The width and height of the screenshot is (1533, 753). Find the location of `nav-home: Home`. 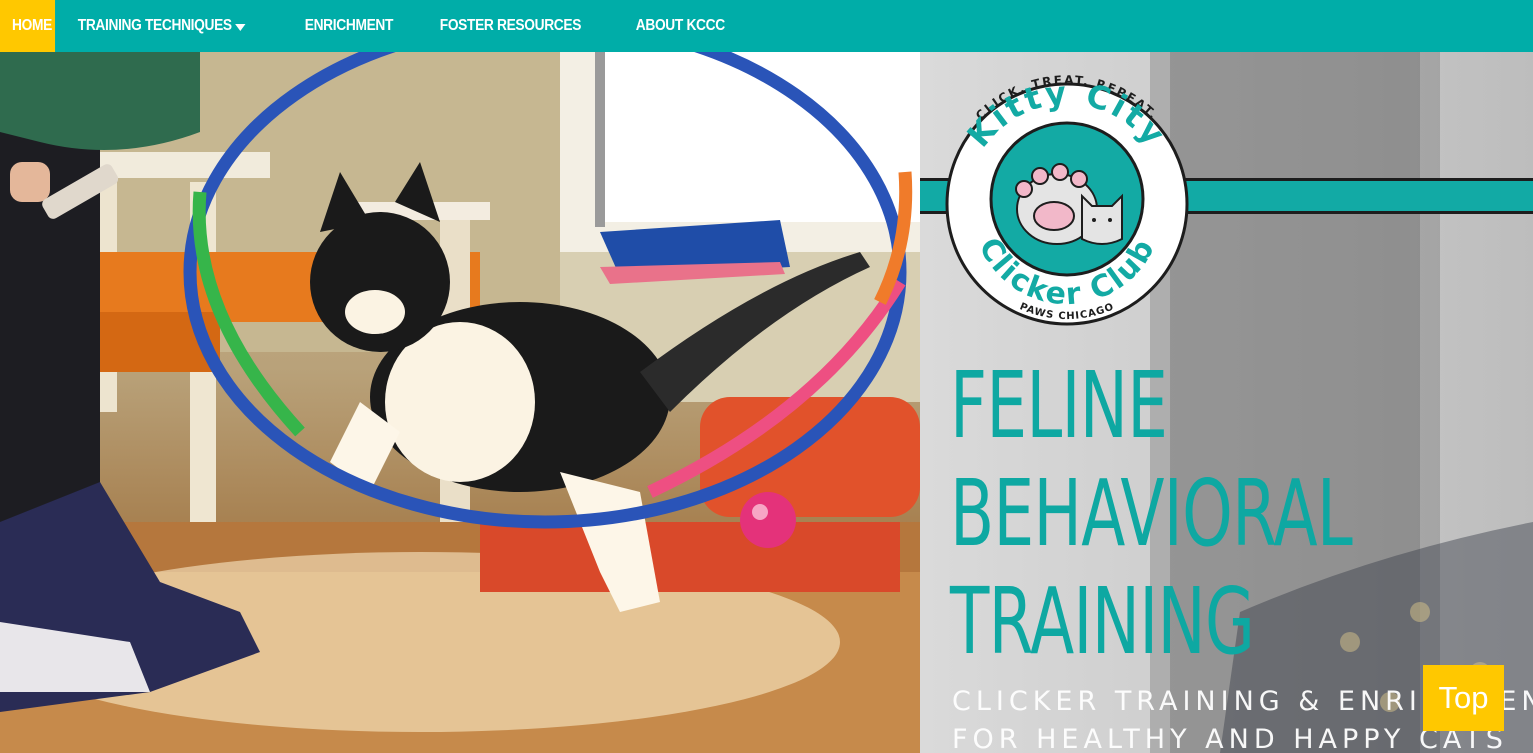

nav-home: Home is located at coordinates (28, 26).